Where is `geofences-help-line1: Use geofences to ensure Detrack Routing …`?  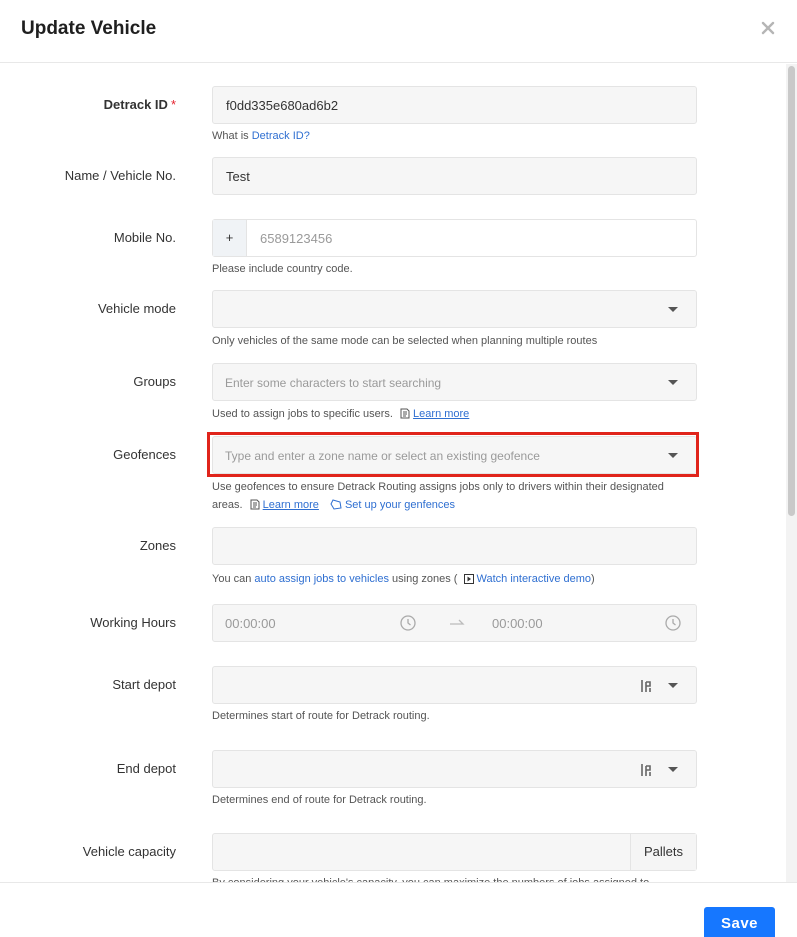 geofences-help-line1: Use geofences to ensure Detrack Routing … is located at coordinates (438, 487).